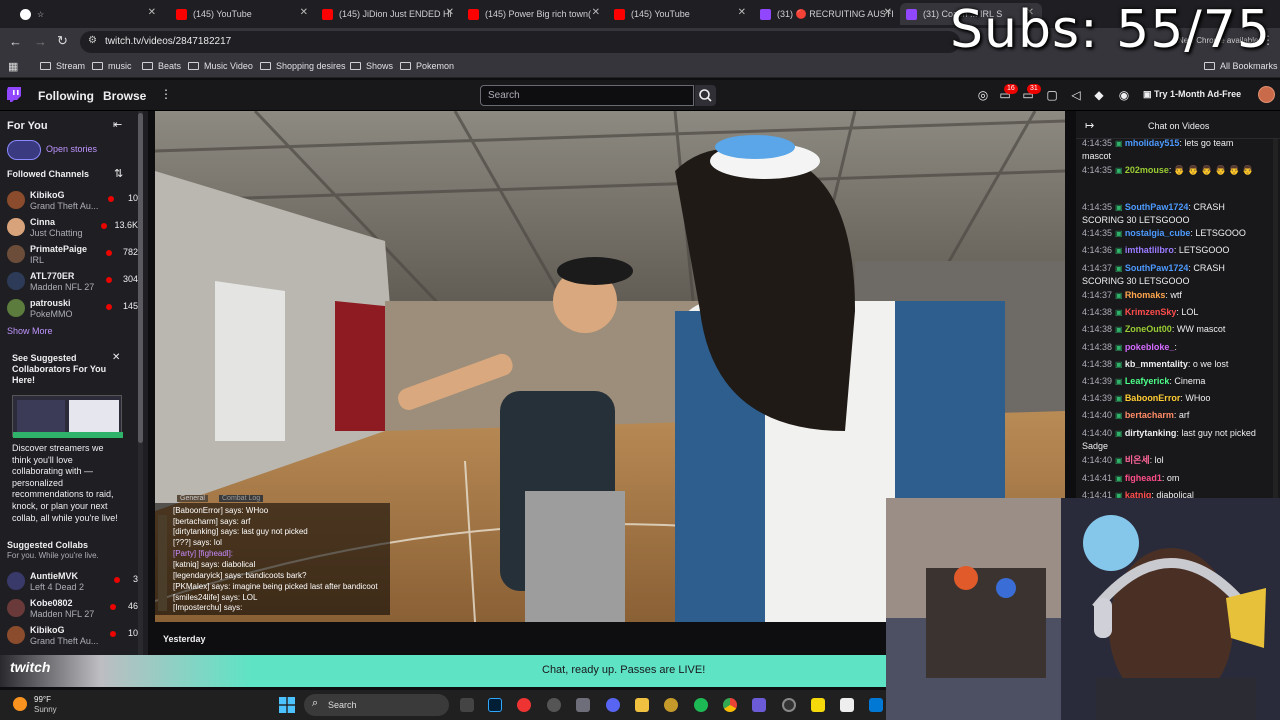 This screenshot has height=720, width=1280. What do you see at coordinates (1152, 143) in the screenshot?
I see `chat-username: mholiday515` at bounding box center [1152, 143].